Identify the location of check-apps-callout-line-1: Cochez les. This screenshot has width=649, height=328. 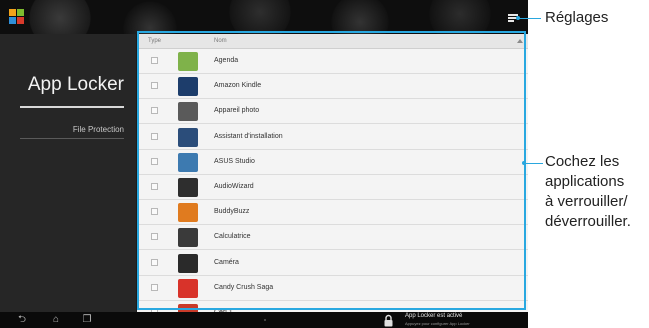
(582, 161).